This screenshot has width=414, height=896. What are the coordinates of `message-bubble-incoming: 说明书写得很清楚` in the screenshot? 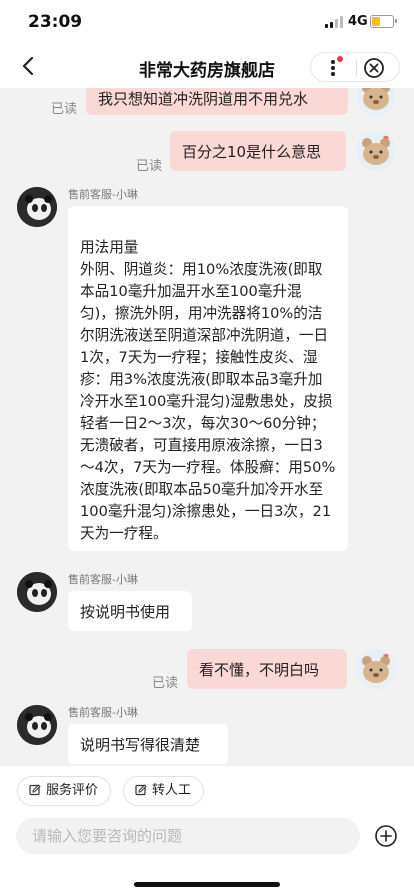 It's located at (148, 744).